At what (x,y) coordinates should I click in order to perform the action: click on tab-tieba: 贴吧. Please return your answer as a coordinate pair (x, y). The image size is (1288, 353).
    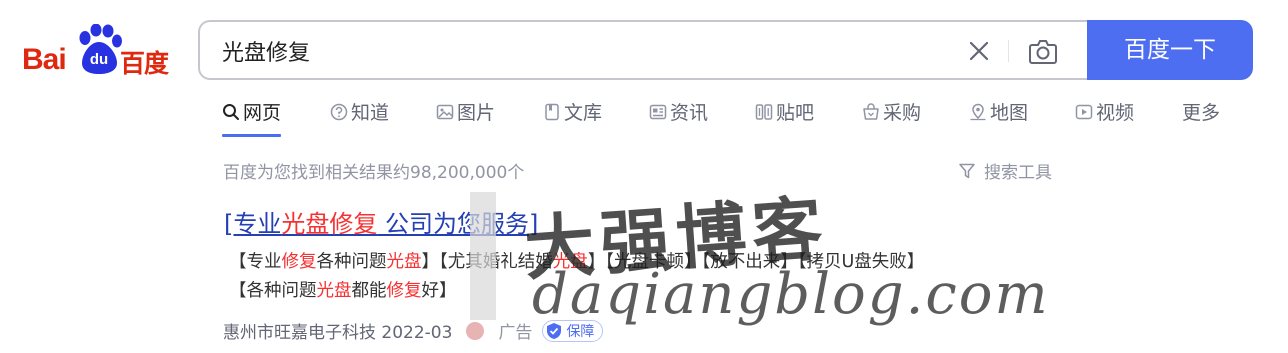
    Looking at the image, I should click on (784, 118).